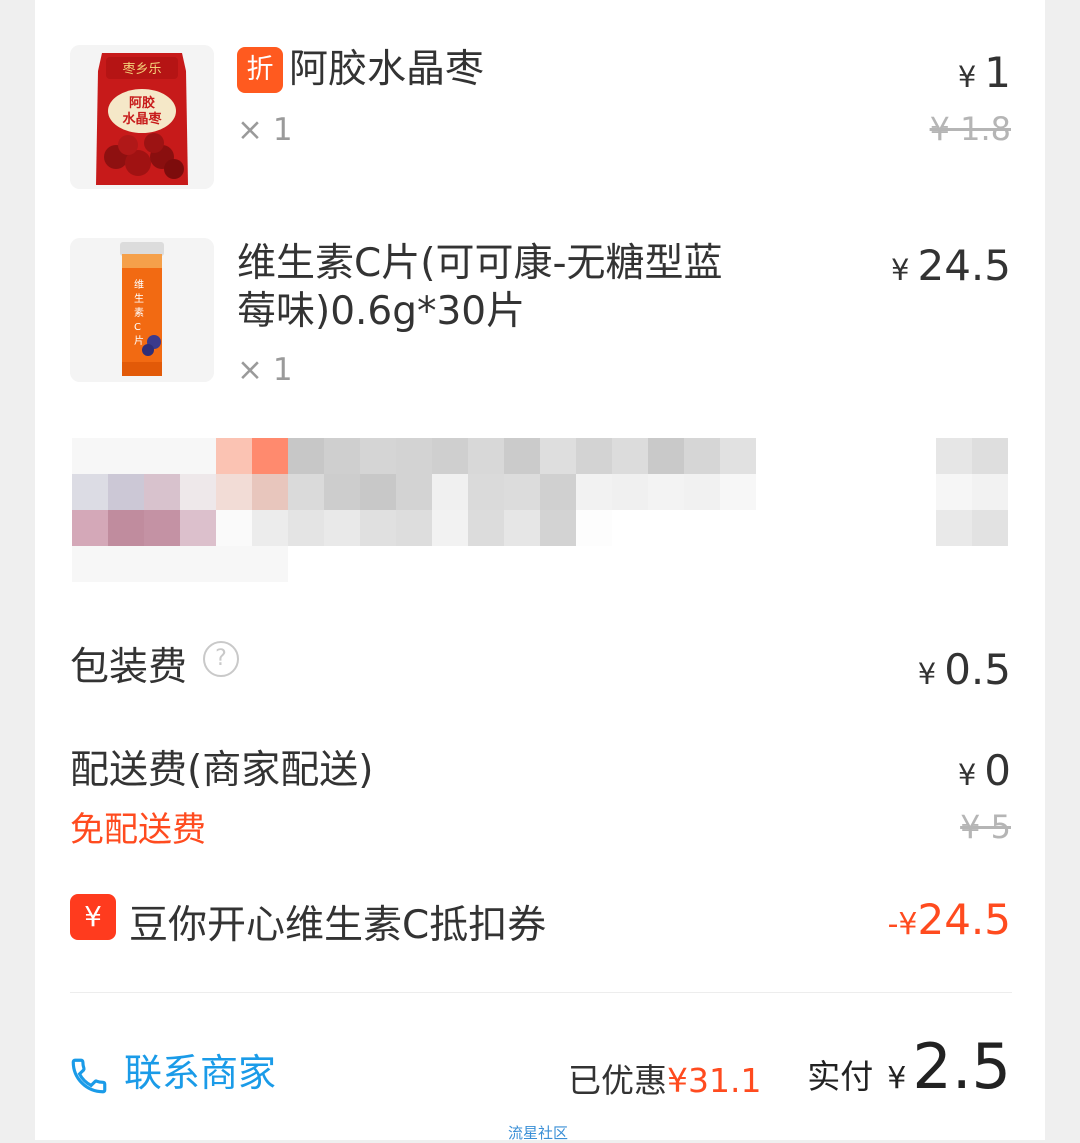 This screenshot has height=1143, width=1080. I want to click on original-price: ¥ 1.8, so click(970, 129).